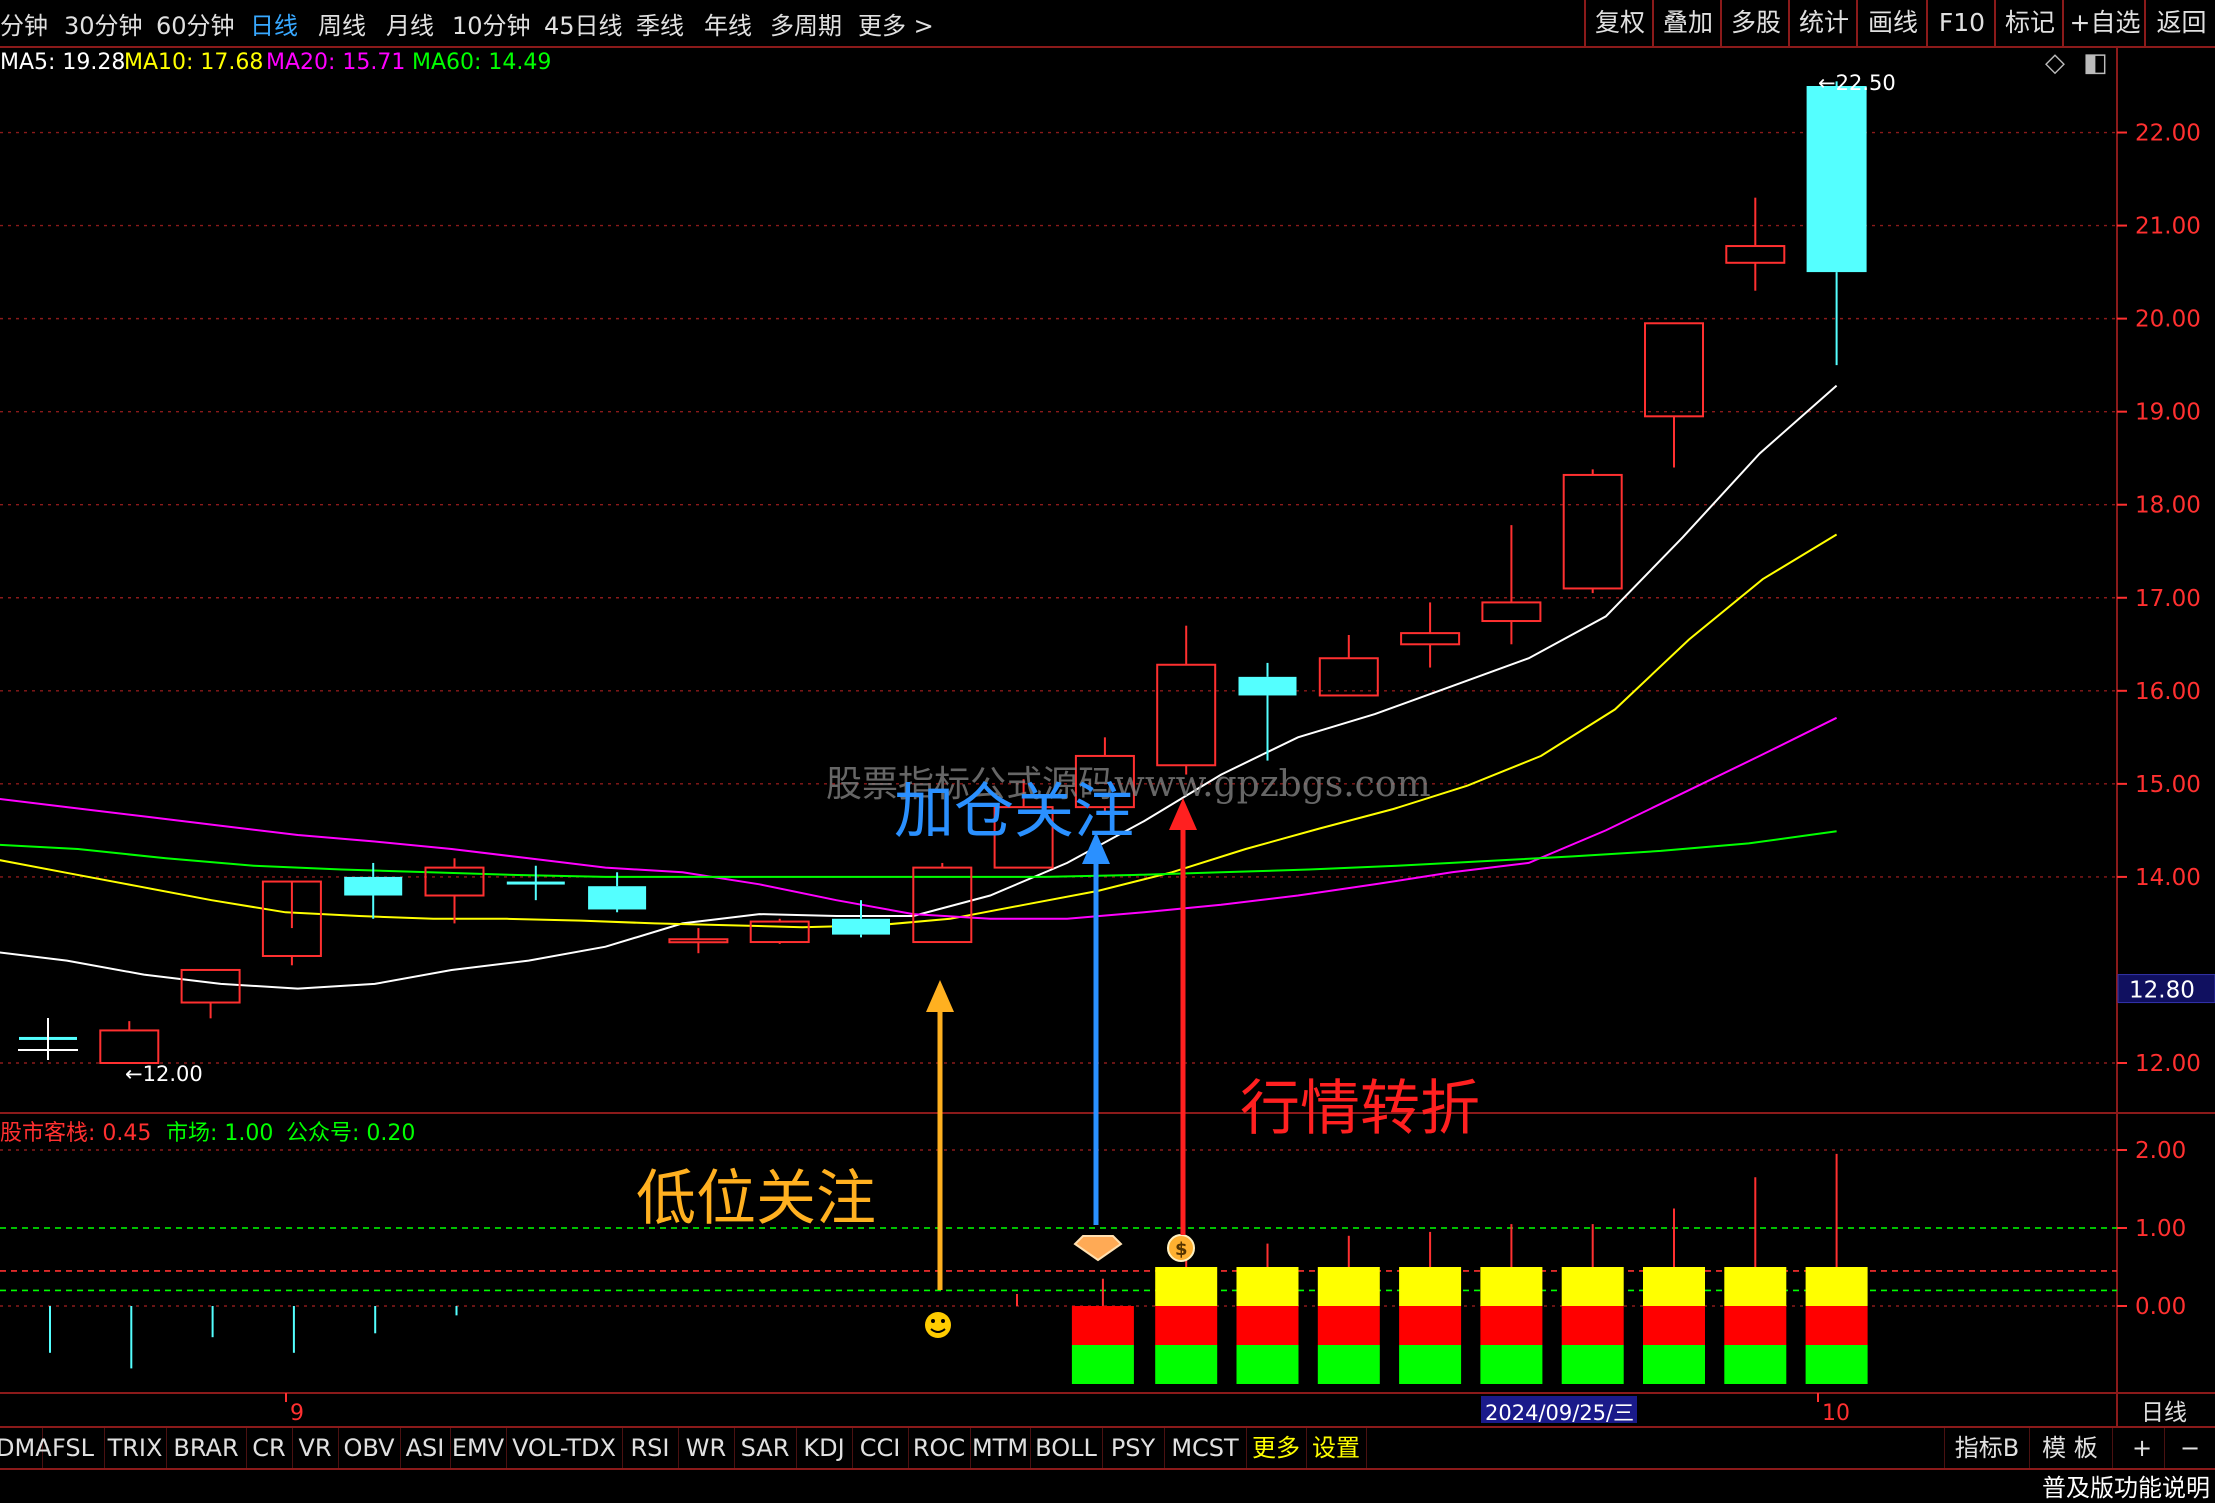  Describe the element at coordinates (1066, 1448) in the screenshot. I see `indicator-tab-boll: BOLL` at that location.